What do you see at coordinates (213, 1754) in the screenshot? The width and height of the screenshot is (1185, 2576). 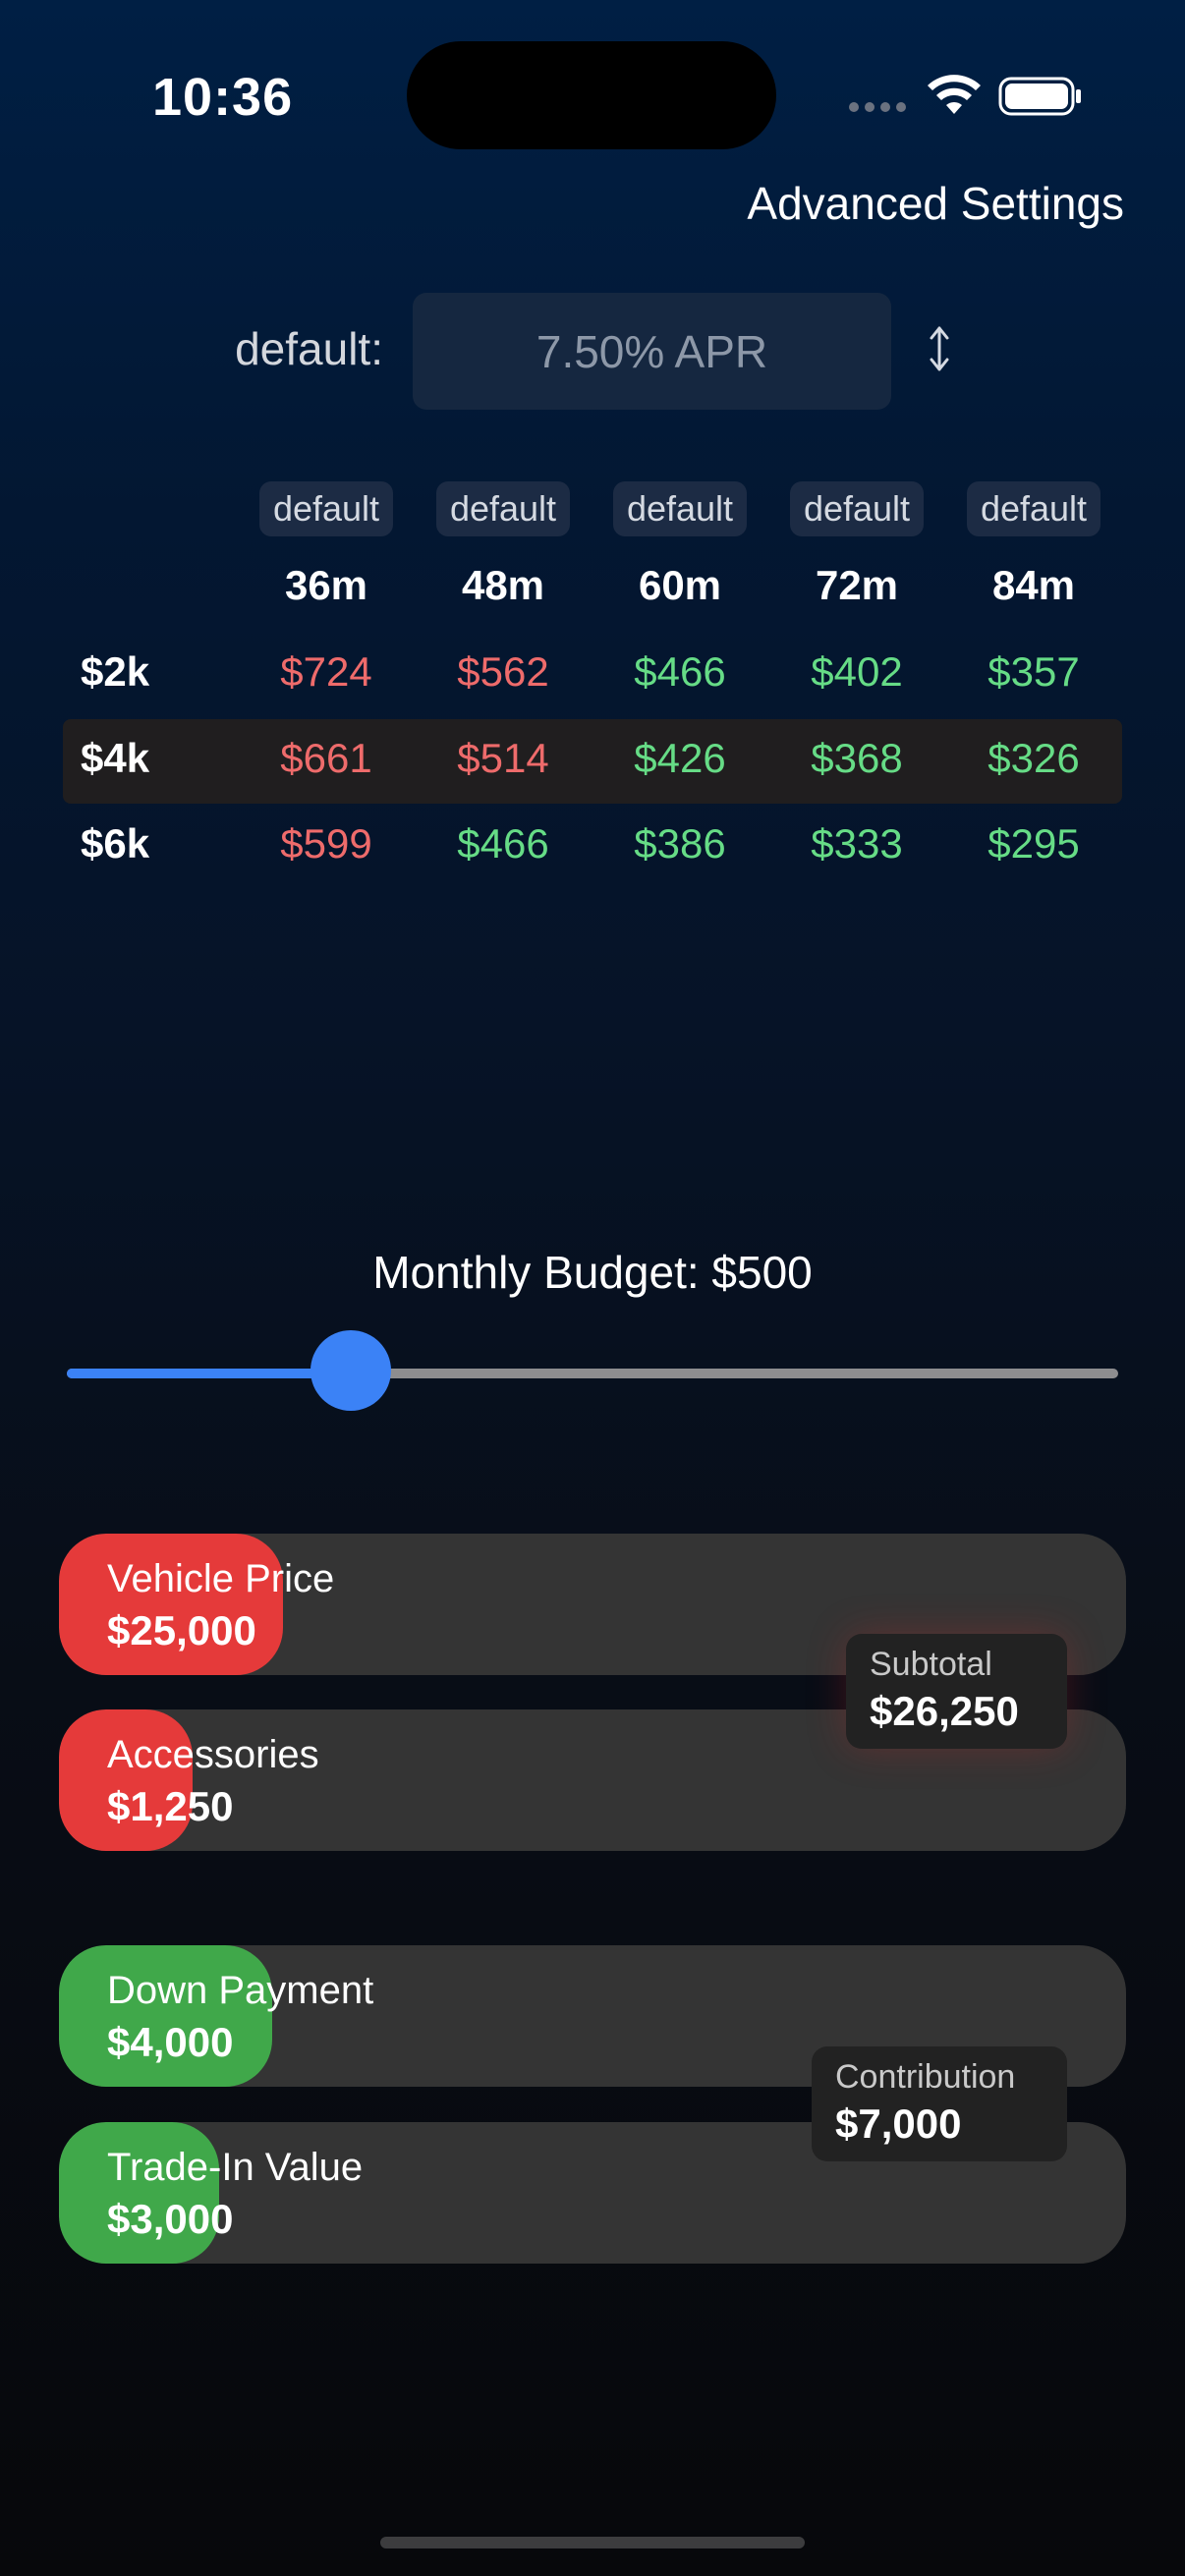 I see `bar-label: Accessories` at bounding box center [213, 1754].